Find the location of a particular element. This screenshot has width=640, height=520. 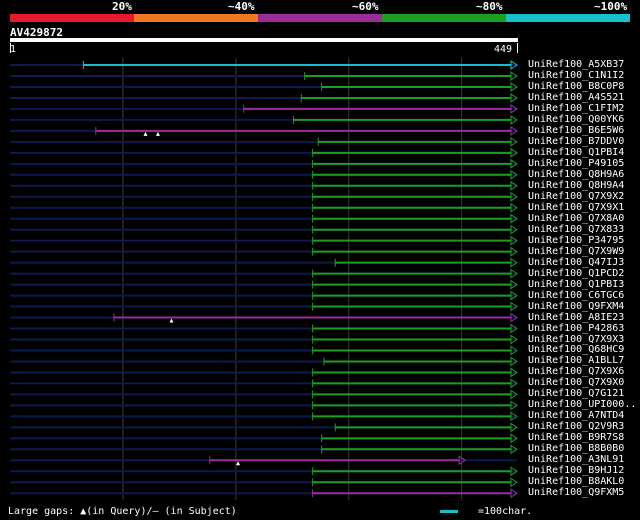

hit-label: UniRef100_P49105 is located at coordinates (576, 163).